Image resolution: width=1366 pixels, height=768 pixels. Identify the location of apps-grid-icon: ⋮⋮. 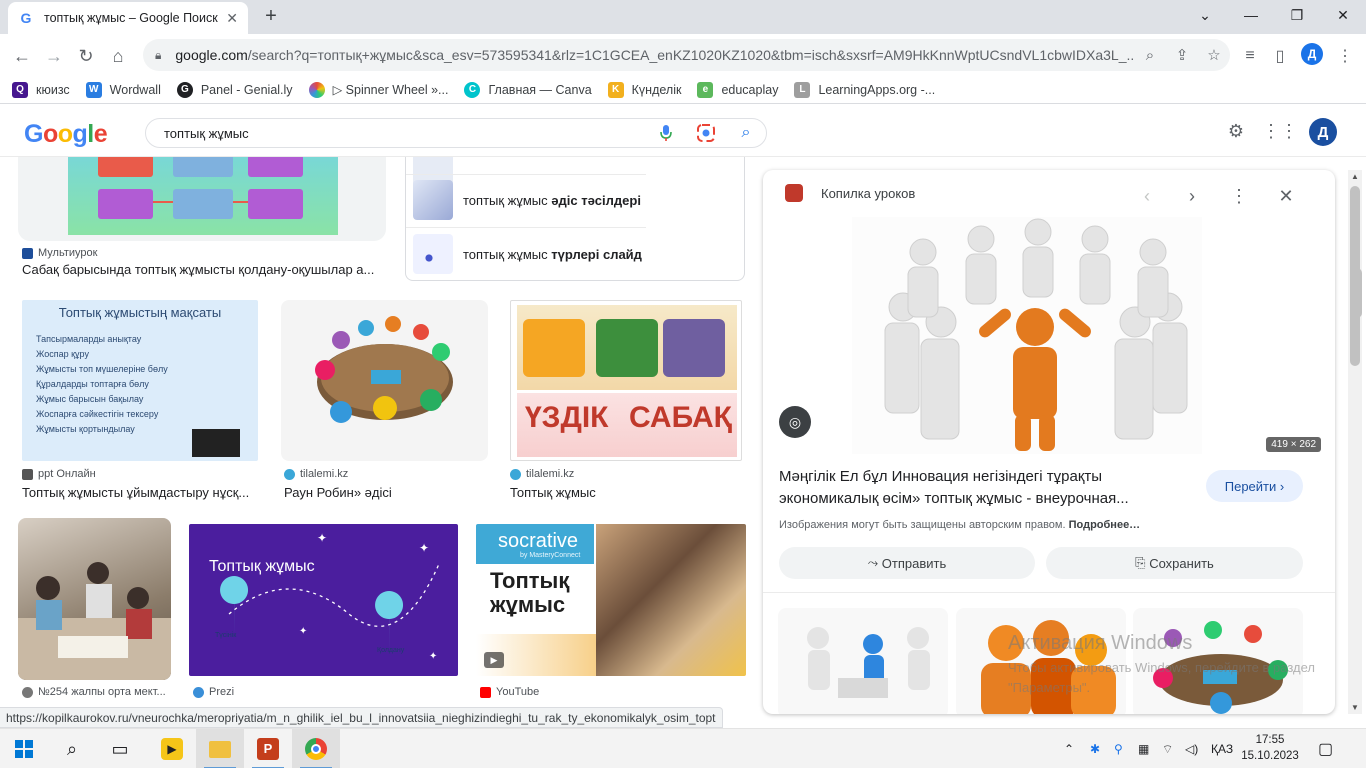
(1280, 131).